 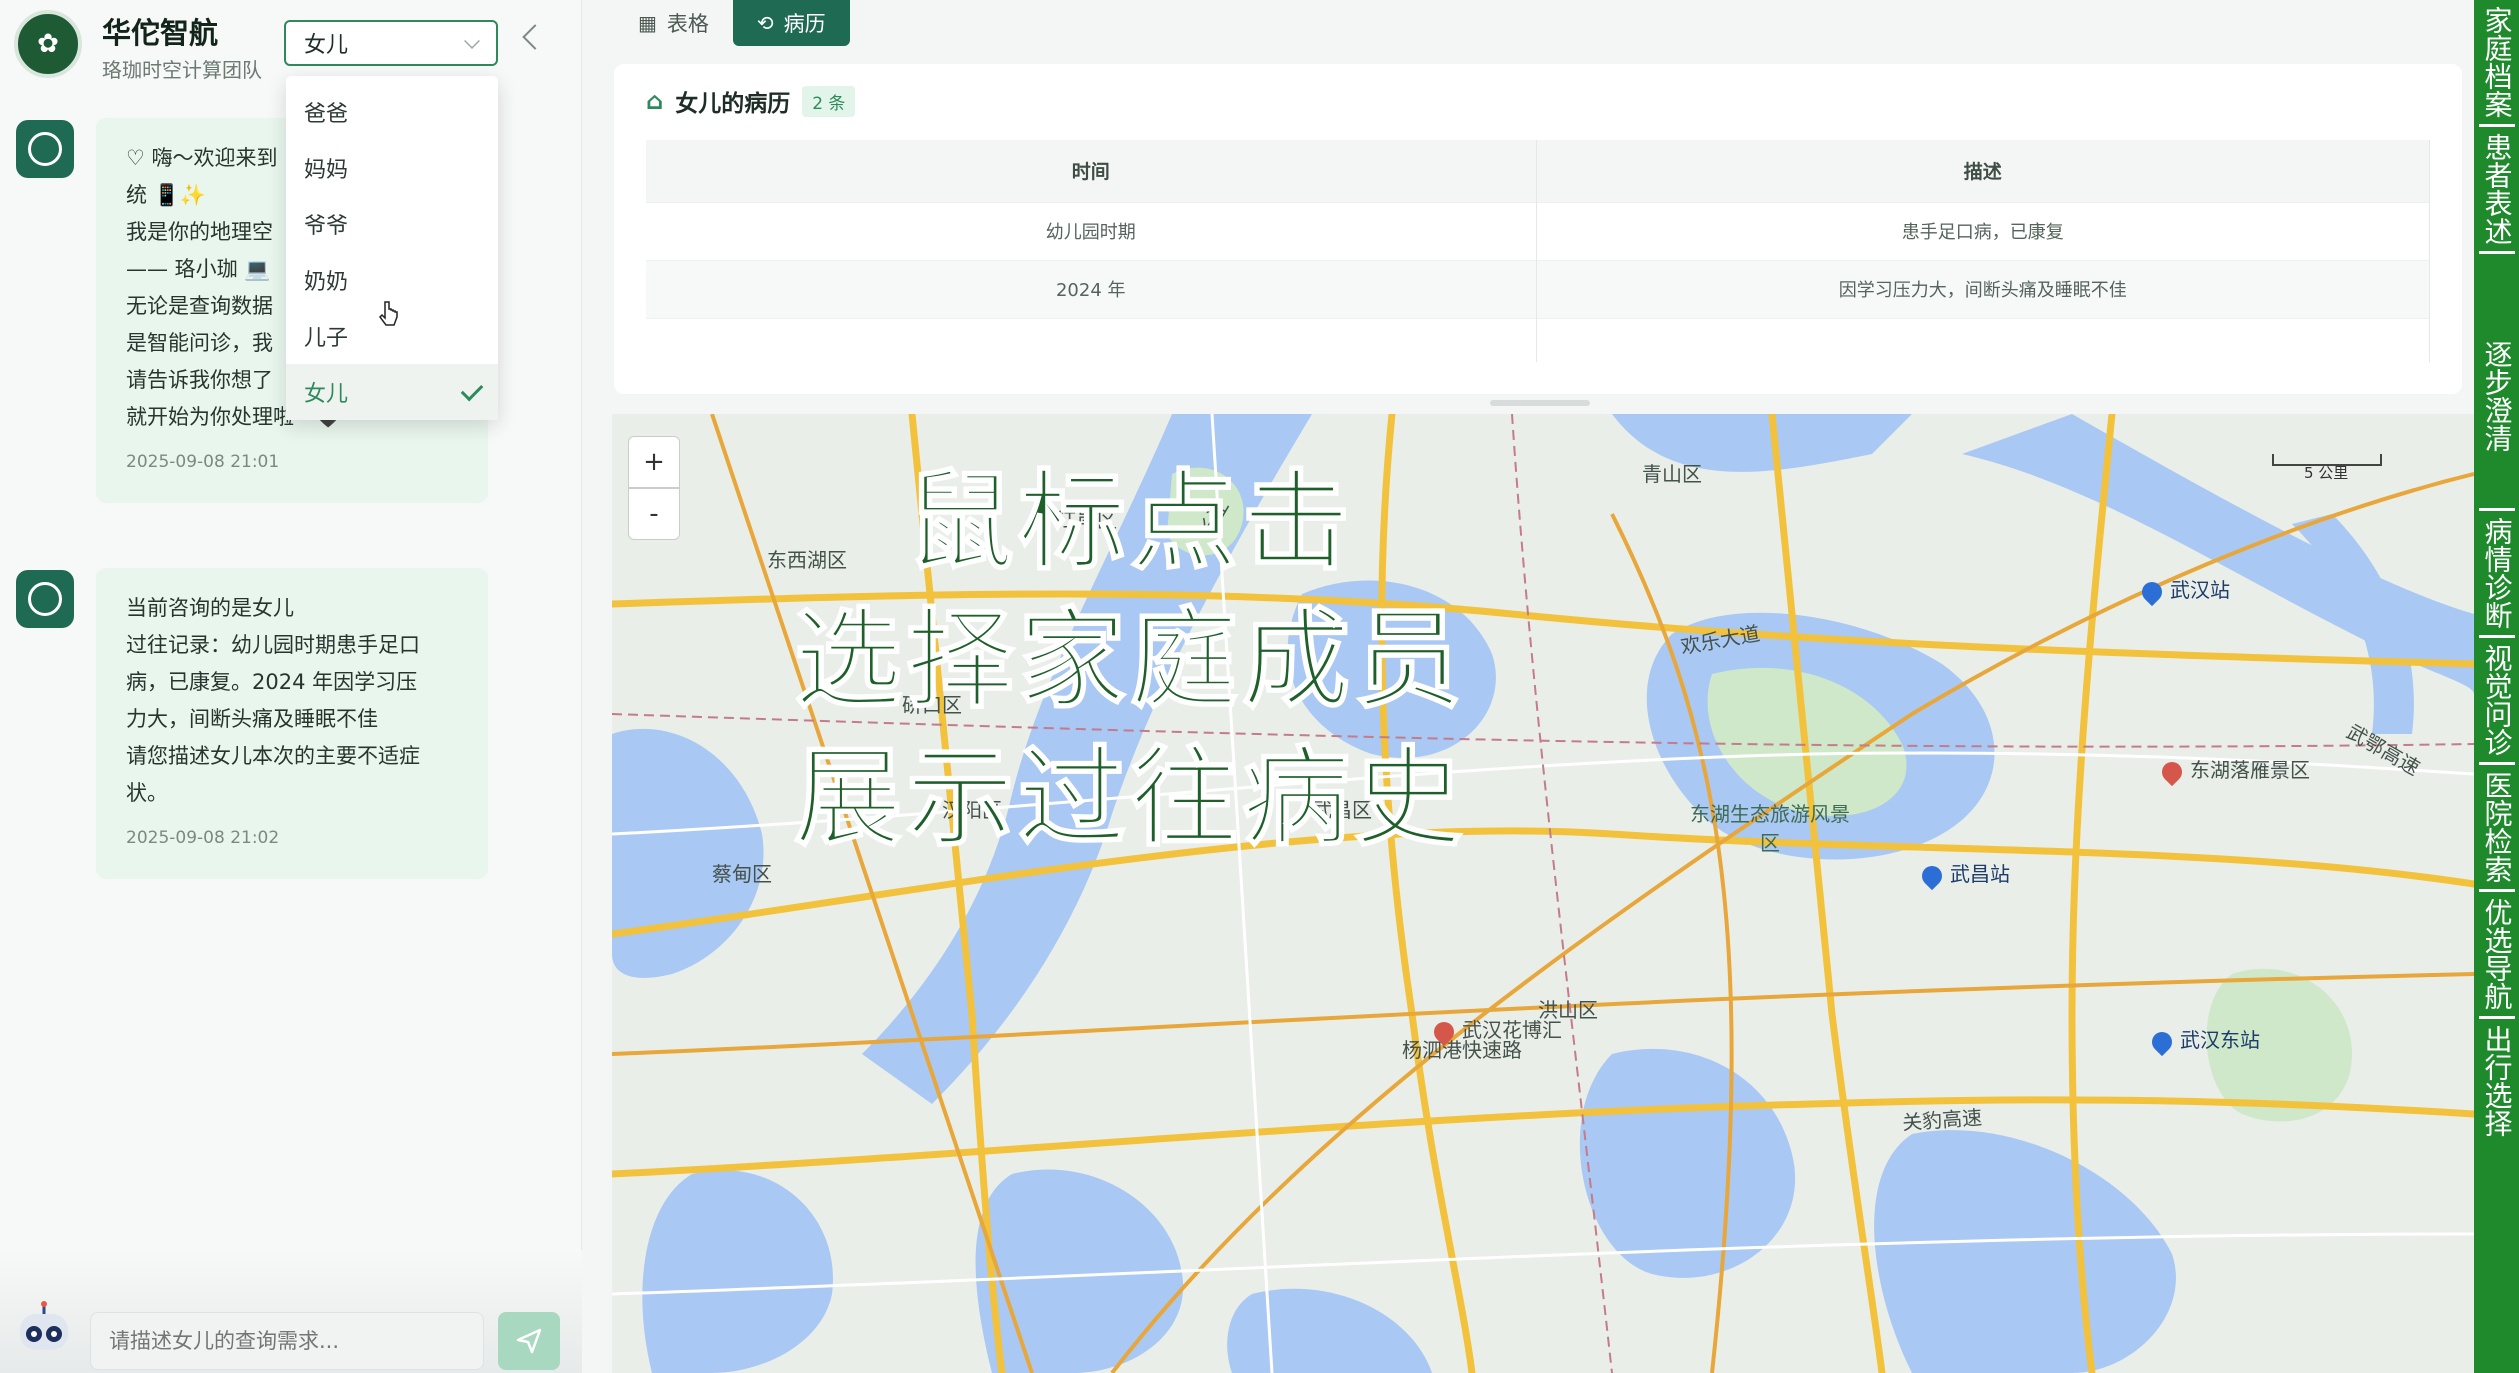 What do you see at coordinates (1091, 230) in the screenshot?
I see `cell-time: 幼儿园时期` at bounding box center [1091, 230].